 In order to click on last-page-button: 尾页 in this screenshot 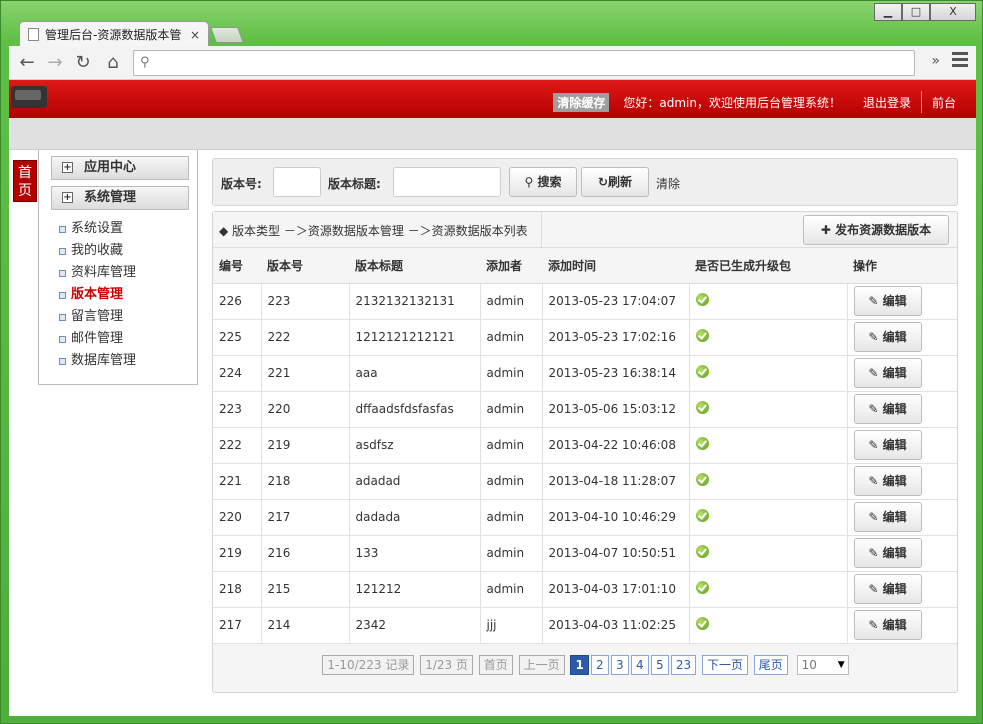, I will do `click(770, 665)`.